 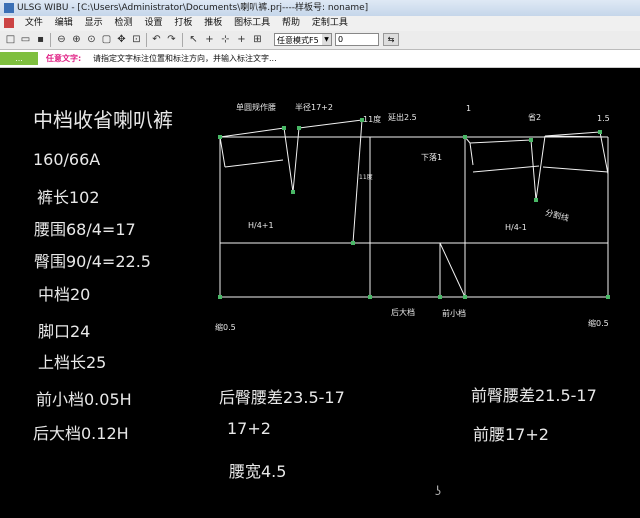 I want to click on app-icon, so click(x=9, y=8).